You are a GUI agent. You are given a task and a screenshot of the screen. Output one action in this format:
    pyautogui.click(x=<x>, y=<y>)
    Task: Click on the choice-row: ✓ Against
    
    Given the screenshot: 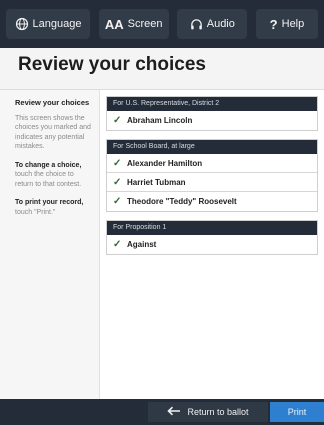 What is the action you would take?
    pyautogui.click(x=212, y=244)
    